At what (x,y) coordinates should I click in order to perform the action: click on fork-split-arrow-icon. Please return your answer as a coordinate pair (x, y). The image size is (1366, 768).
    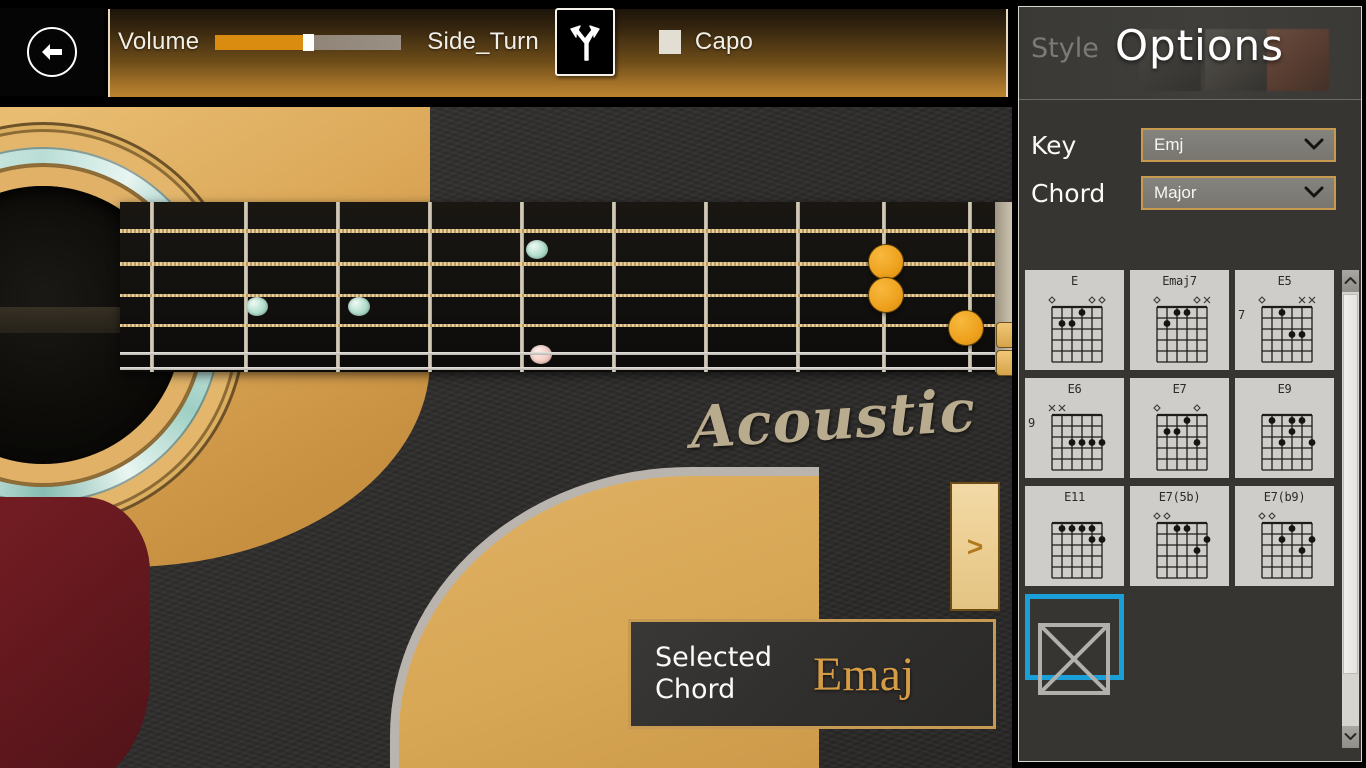
    Looking at the image, I should click on (585, 42).